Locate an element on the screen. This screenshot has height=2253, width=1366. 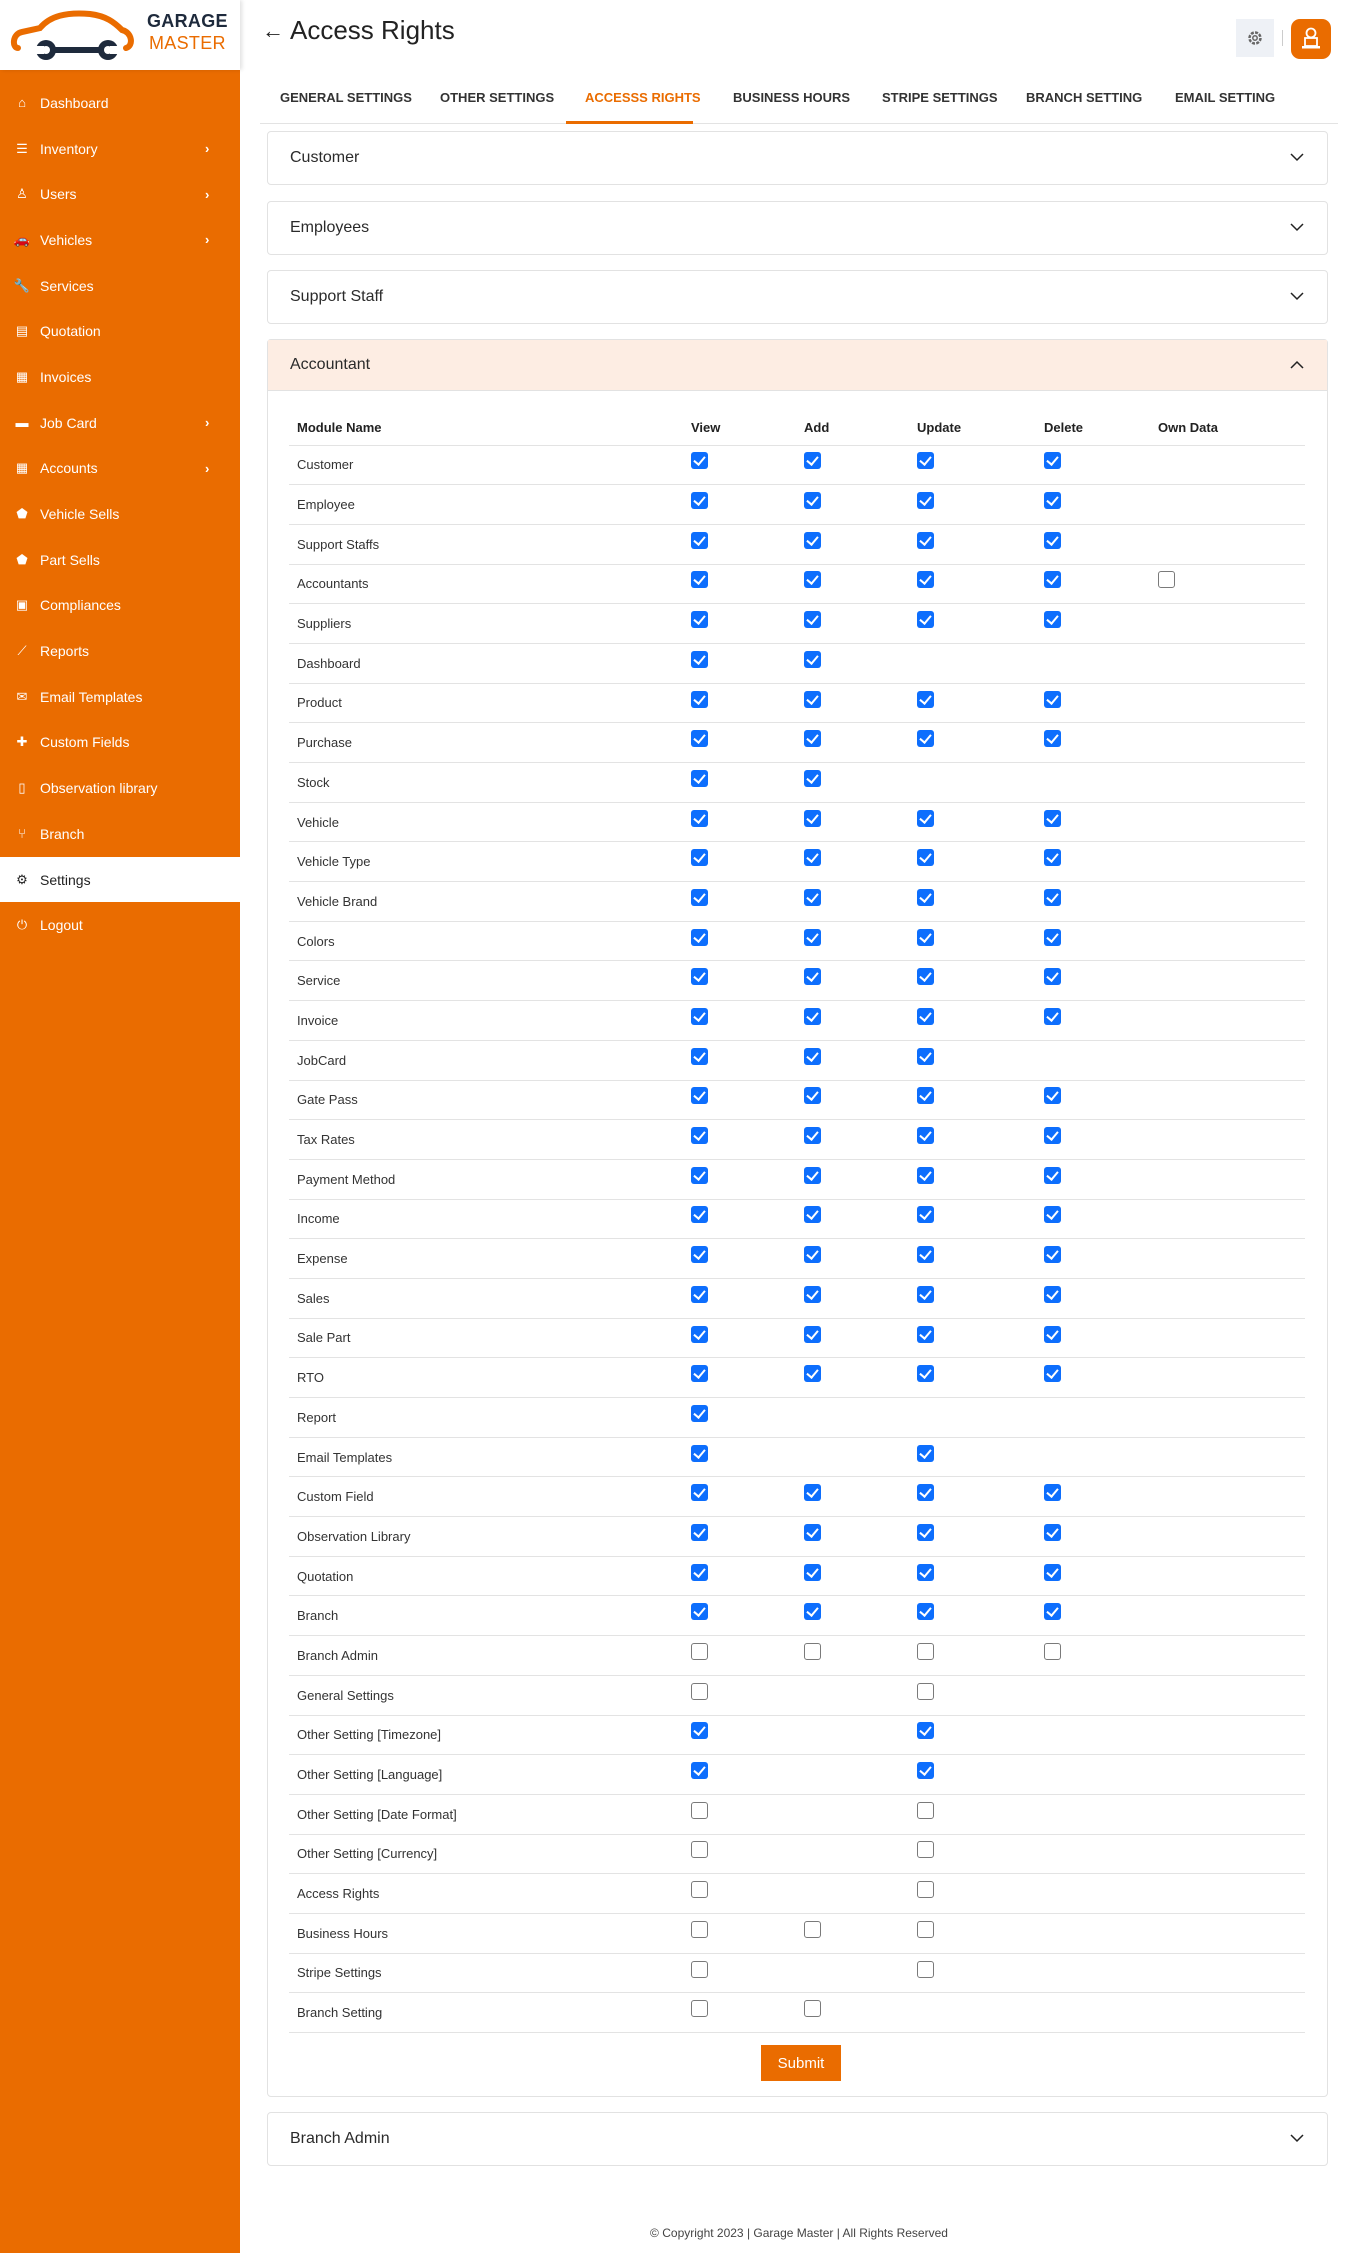
sidebar-item-job-card: ▬ Job Card › is located at coordinates (120, 423).